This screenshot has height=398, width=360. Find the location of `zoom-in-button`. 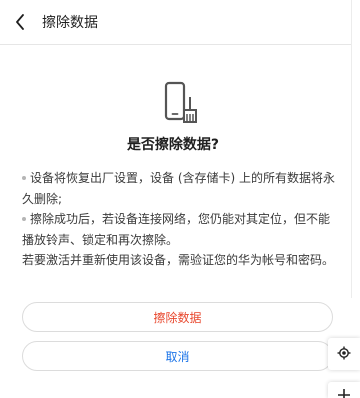

zoom-in-button is located at coordinates (344, 390).